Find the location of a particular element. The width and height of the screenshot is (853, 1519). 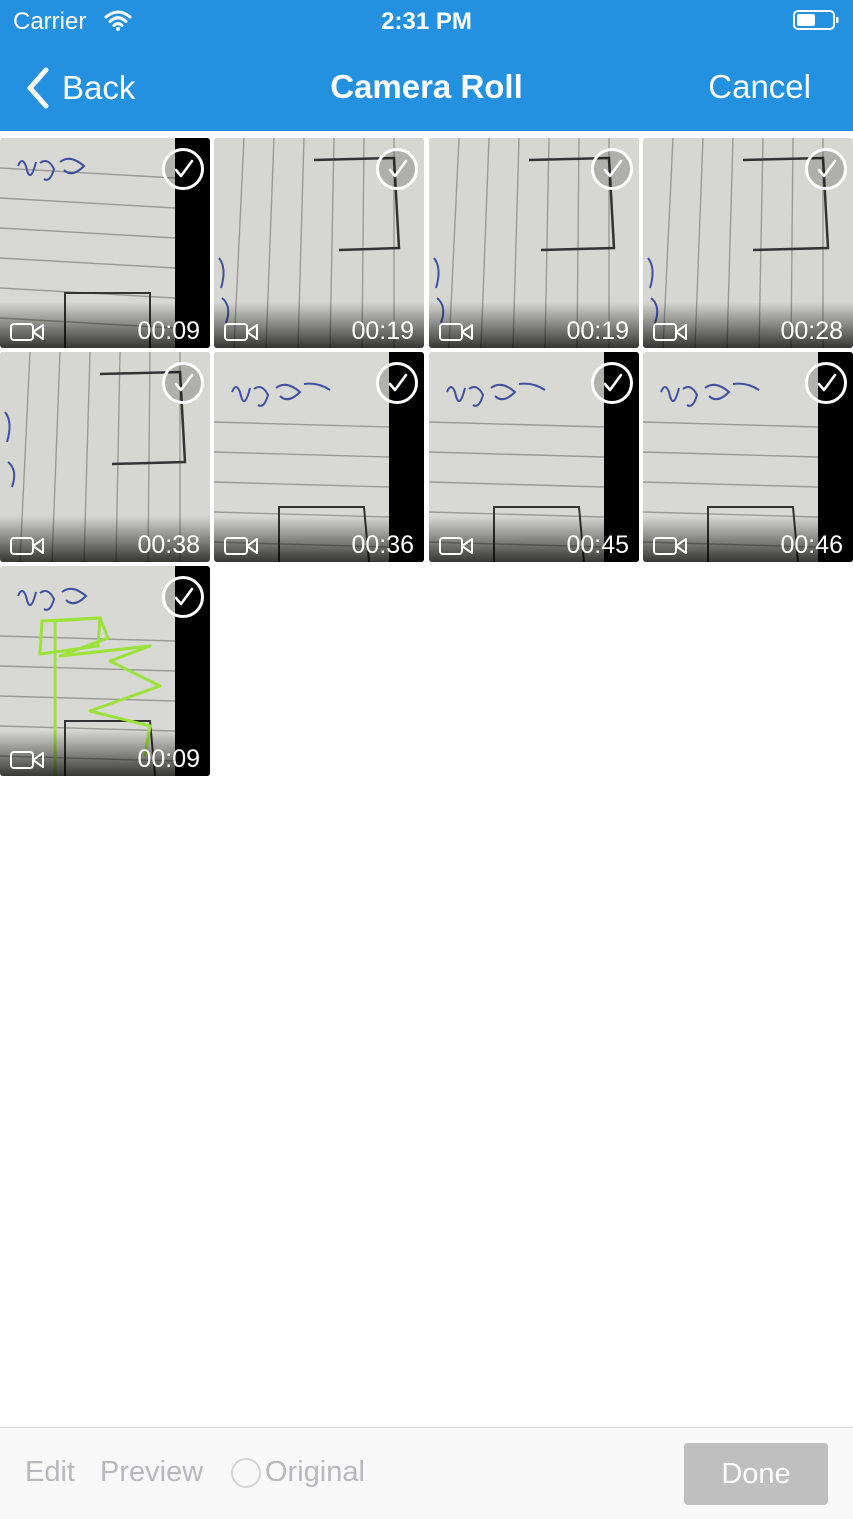

video-thumbnail: 00:38 is located at coordinates (105, 457).